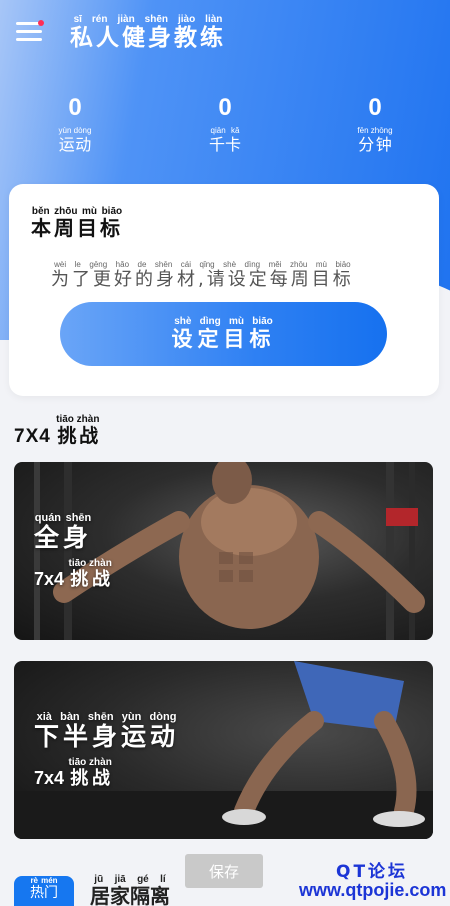  I want to click on card-name-pinyin: xià bàn shēn yùn dòng, so click(107, 717).